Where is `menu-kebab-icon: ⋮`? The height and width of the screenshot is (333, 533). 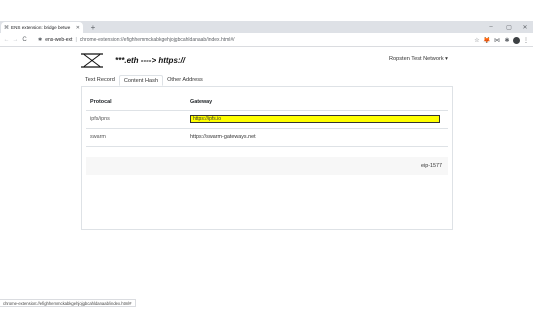
menu-kebab-icon: ⋮ is located at coordinates (526, 40).